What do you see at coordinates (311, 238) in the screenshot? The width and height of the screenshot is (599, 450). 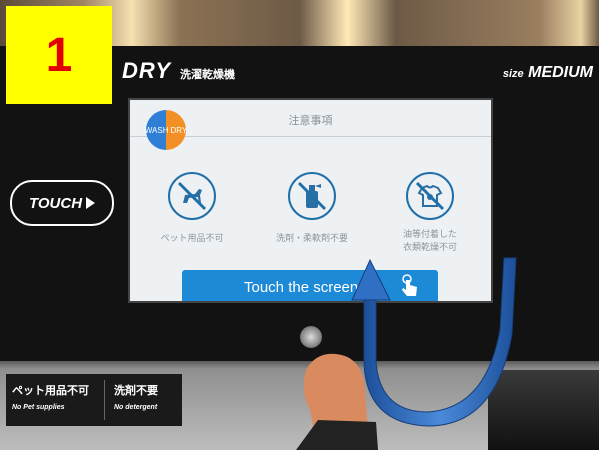 I see `no-detergent-label: 洗剤・柔軟剤不要` at bounding box center [311, 238].